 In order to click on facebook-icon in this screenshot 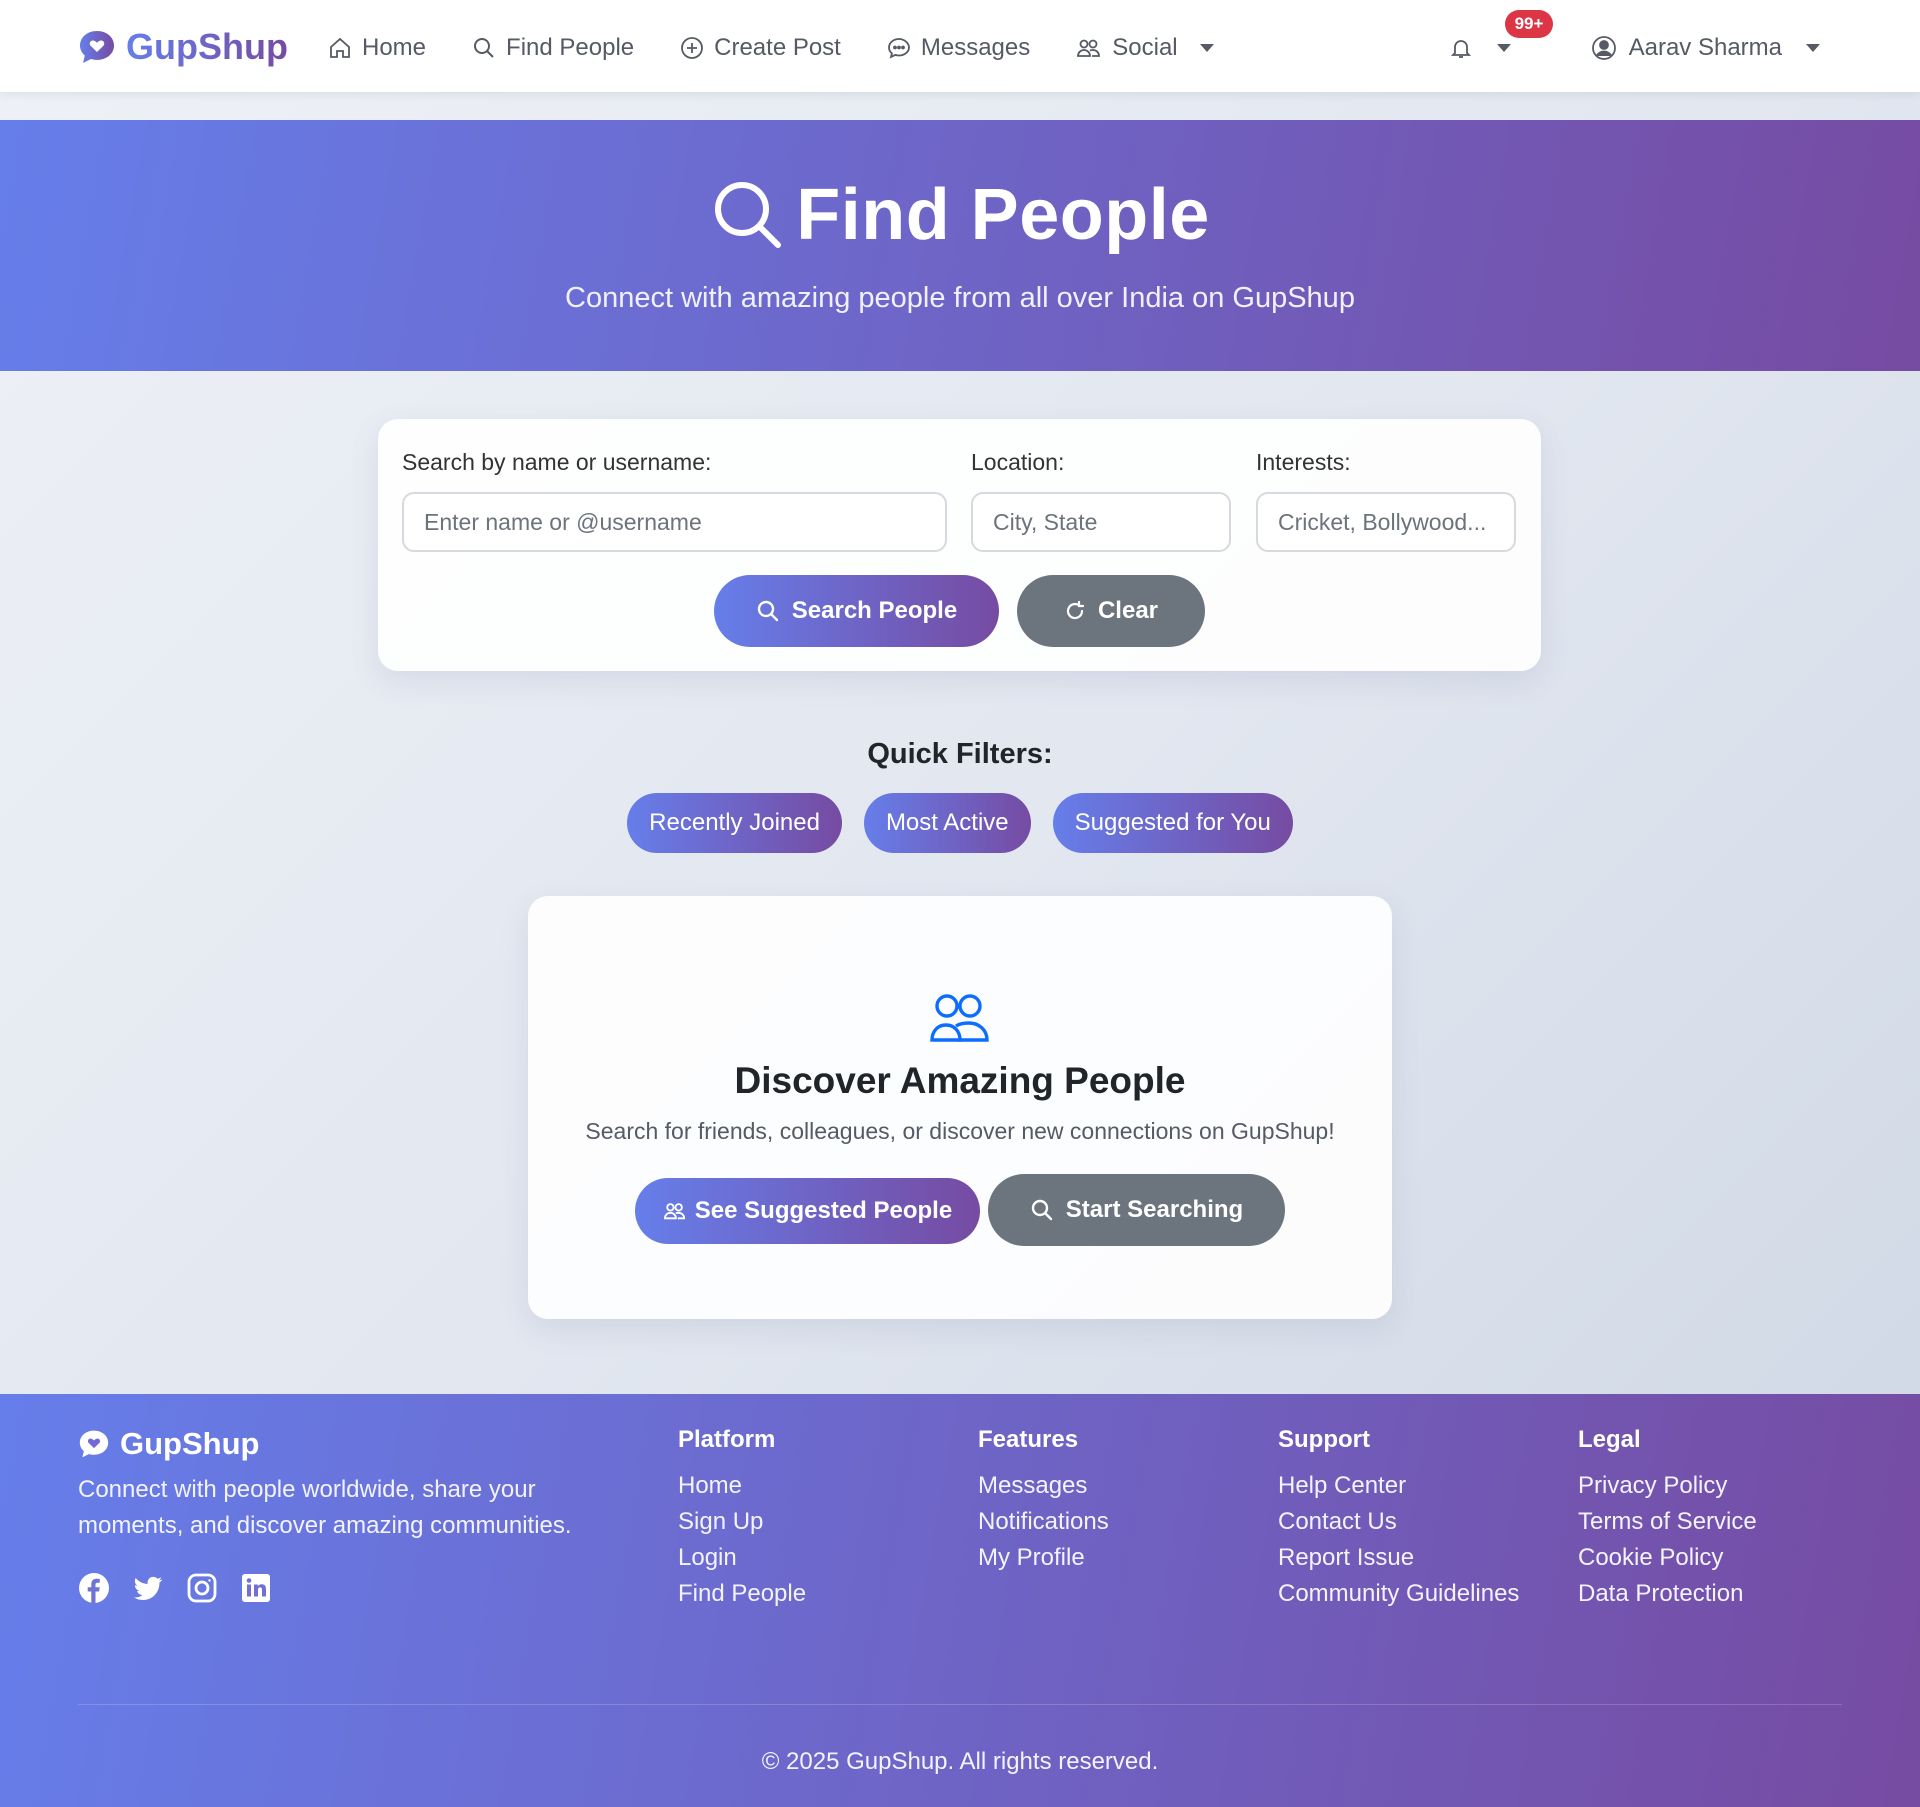, I will do `click(94, 1588)`.